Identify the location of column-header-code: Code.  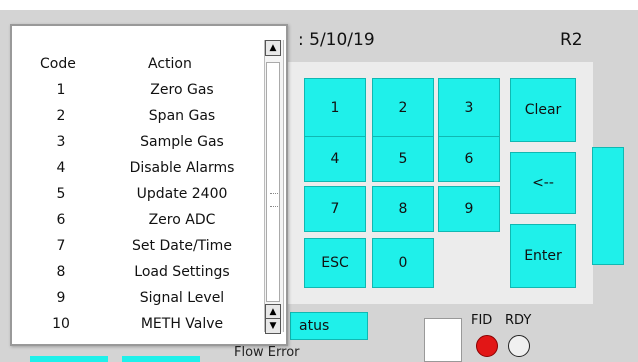
(58, 64).